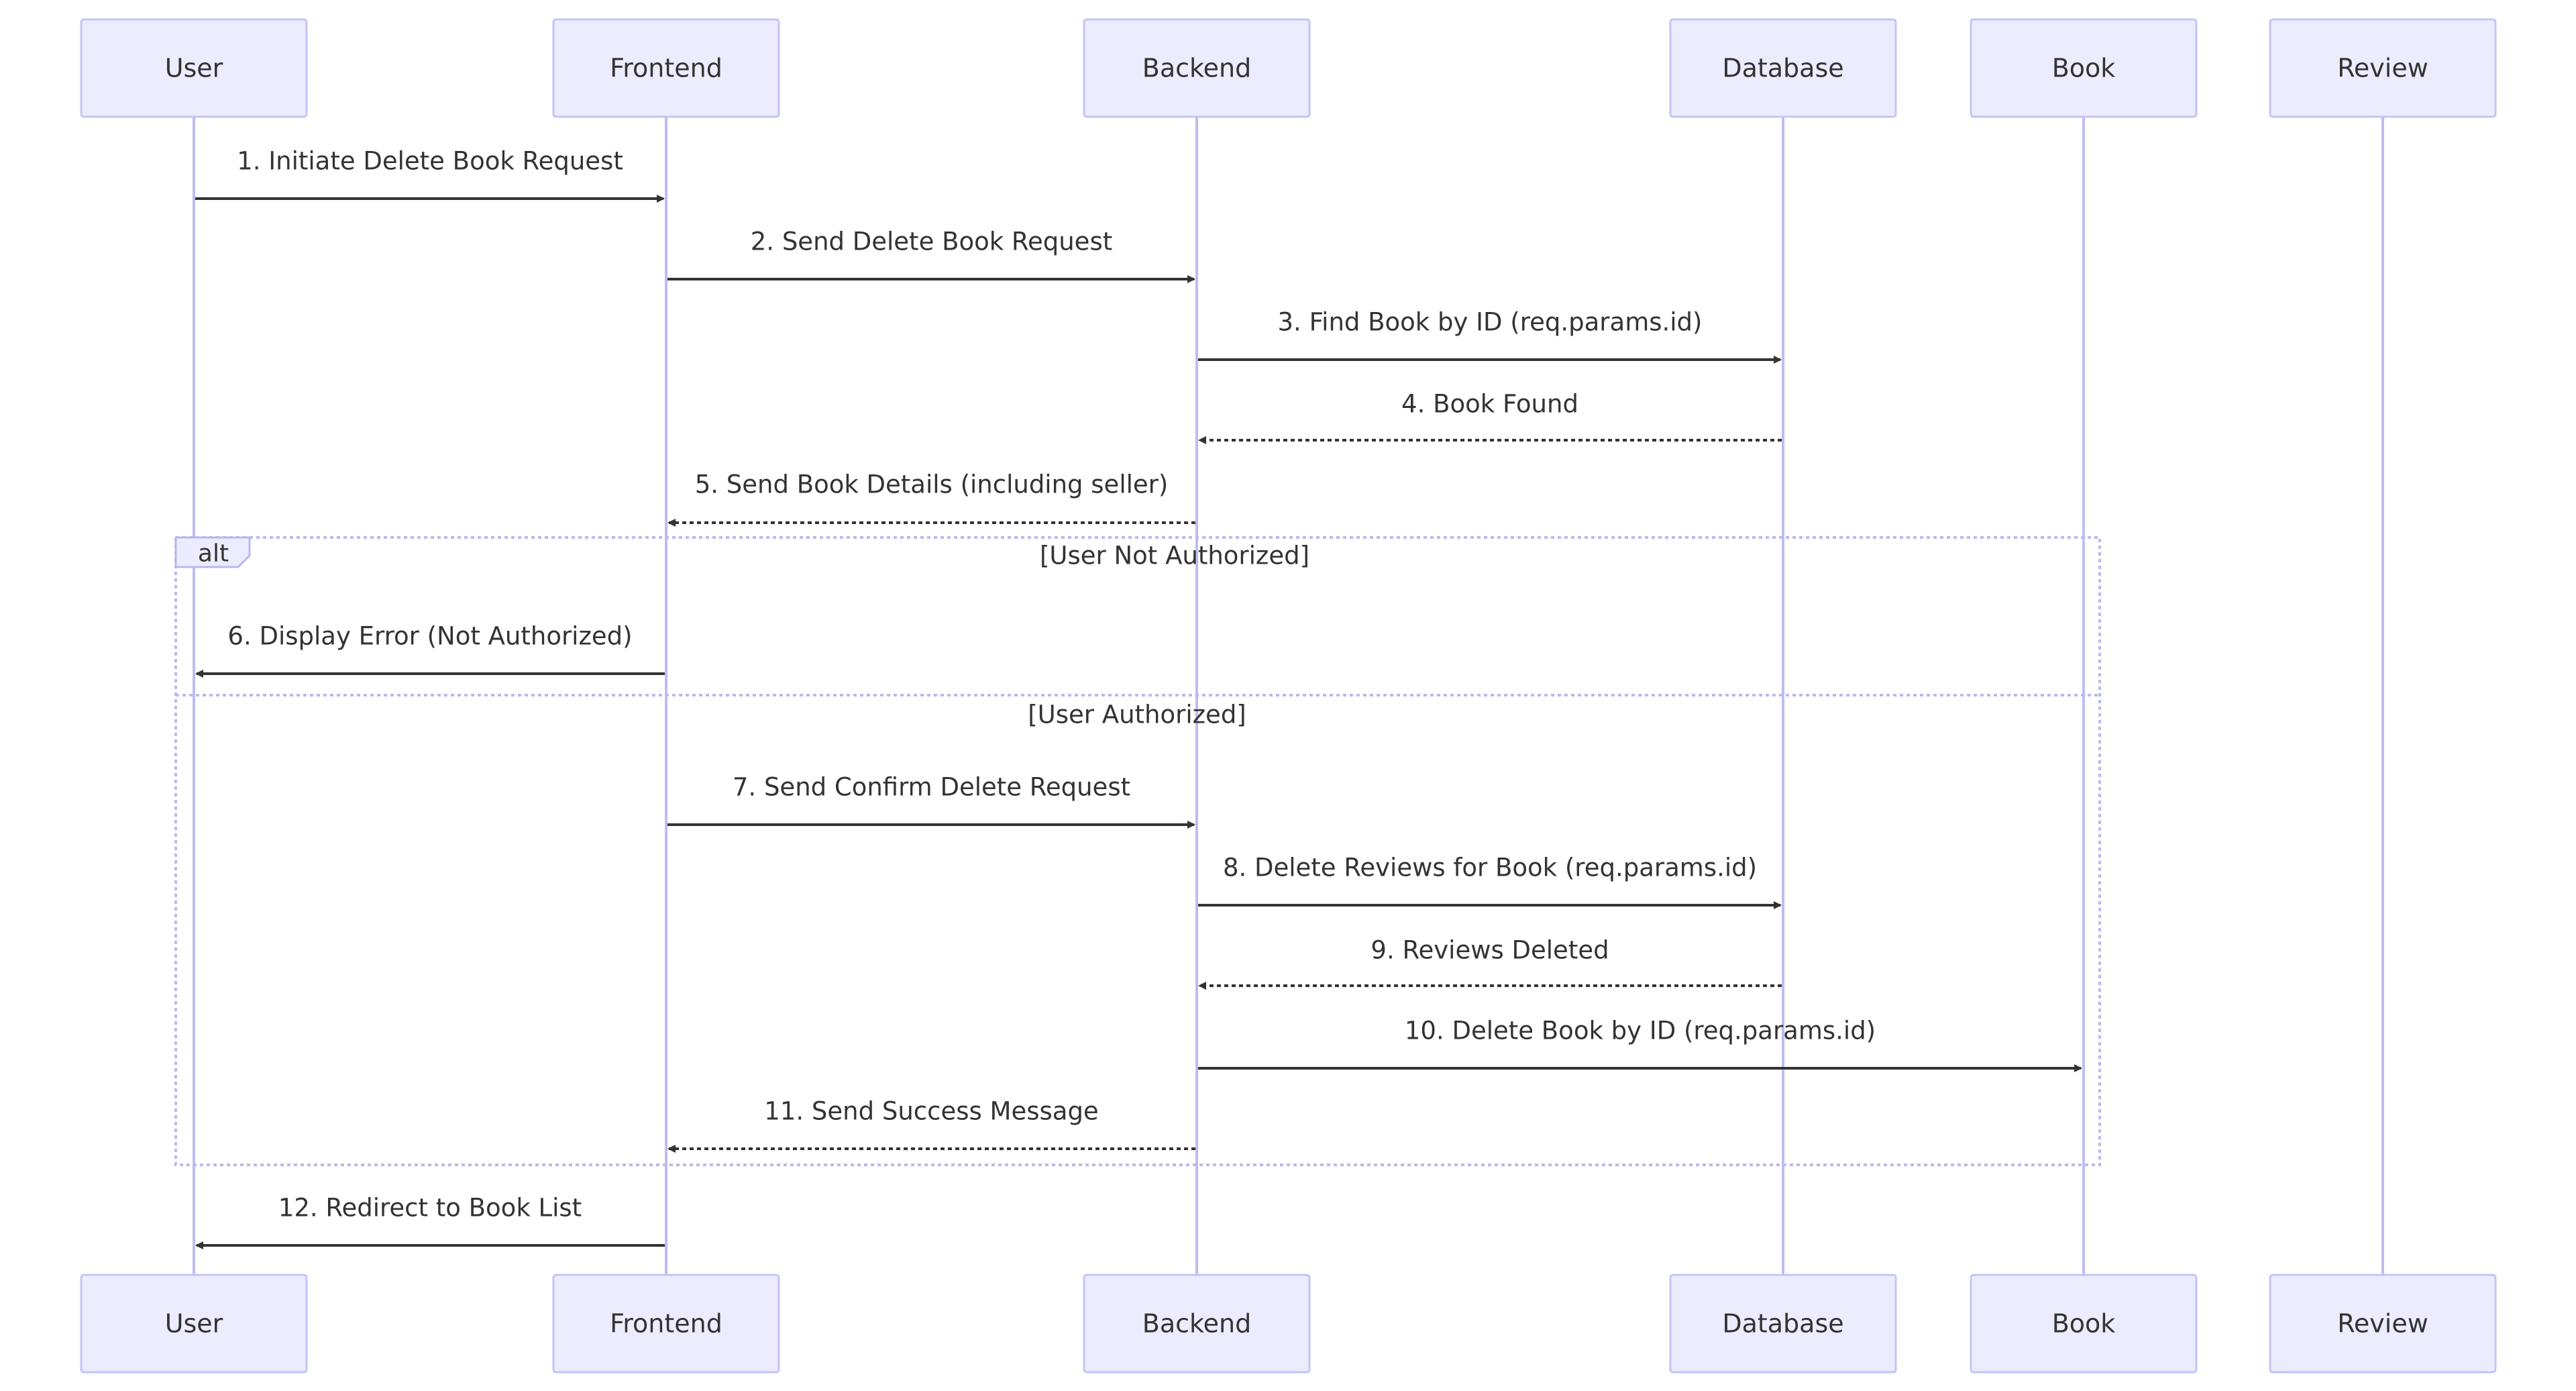 The height and width of the screenshot is (1391, 2576). I want to click on alt-condition-not-authorized: [User Not Authorized], so click(1174, 556).